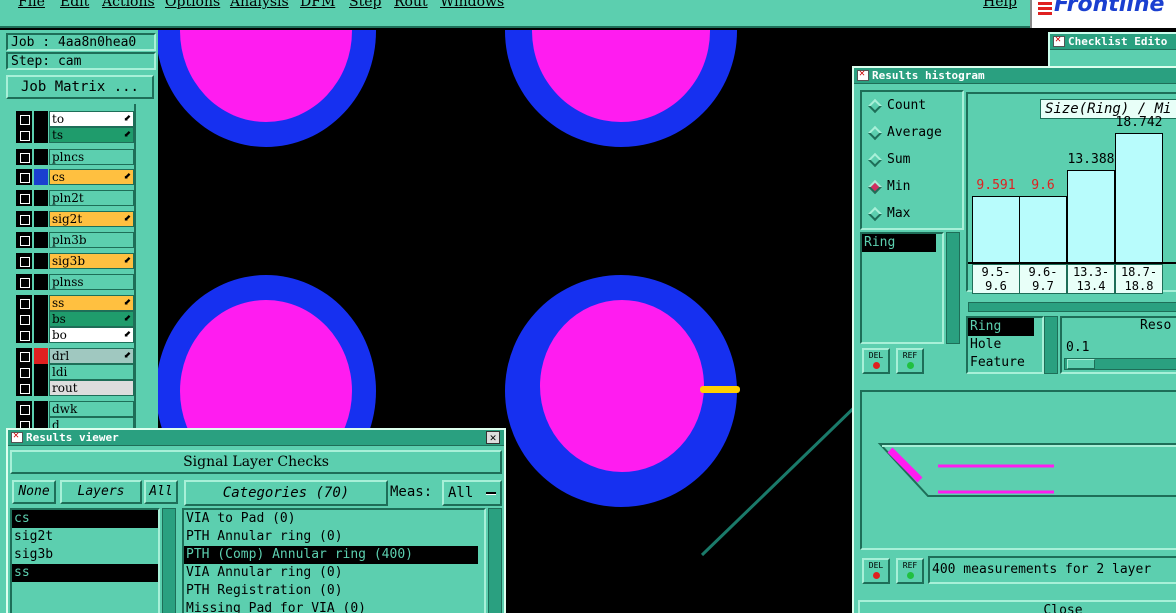 This screenshot has height=613, width=1176. I want to click on layer-name: ldi, so click(91, 372).